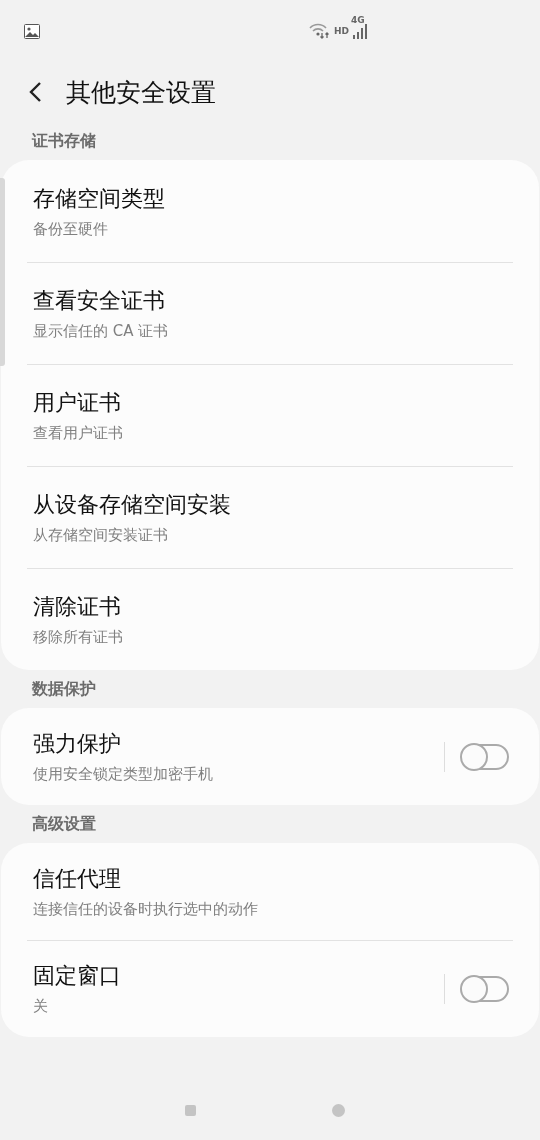 The image size is (540, 1140). I want to click on setting-subtitle: 使用安全锁定类型加密手机, so click(123, 774).